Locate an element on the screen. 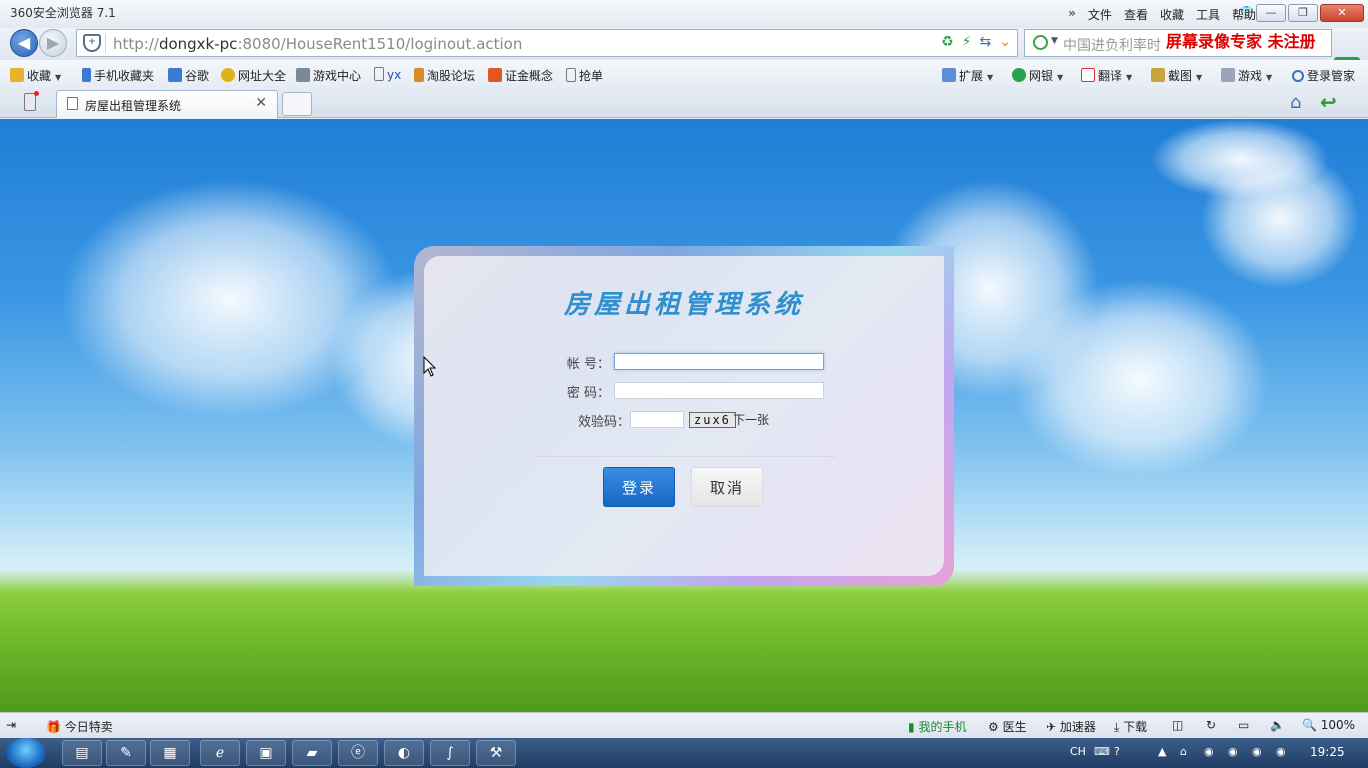 The width and height of the screenshot is (1368, 768). login-button: 登录 is located at coordinates (639, 487).